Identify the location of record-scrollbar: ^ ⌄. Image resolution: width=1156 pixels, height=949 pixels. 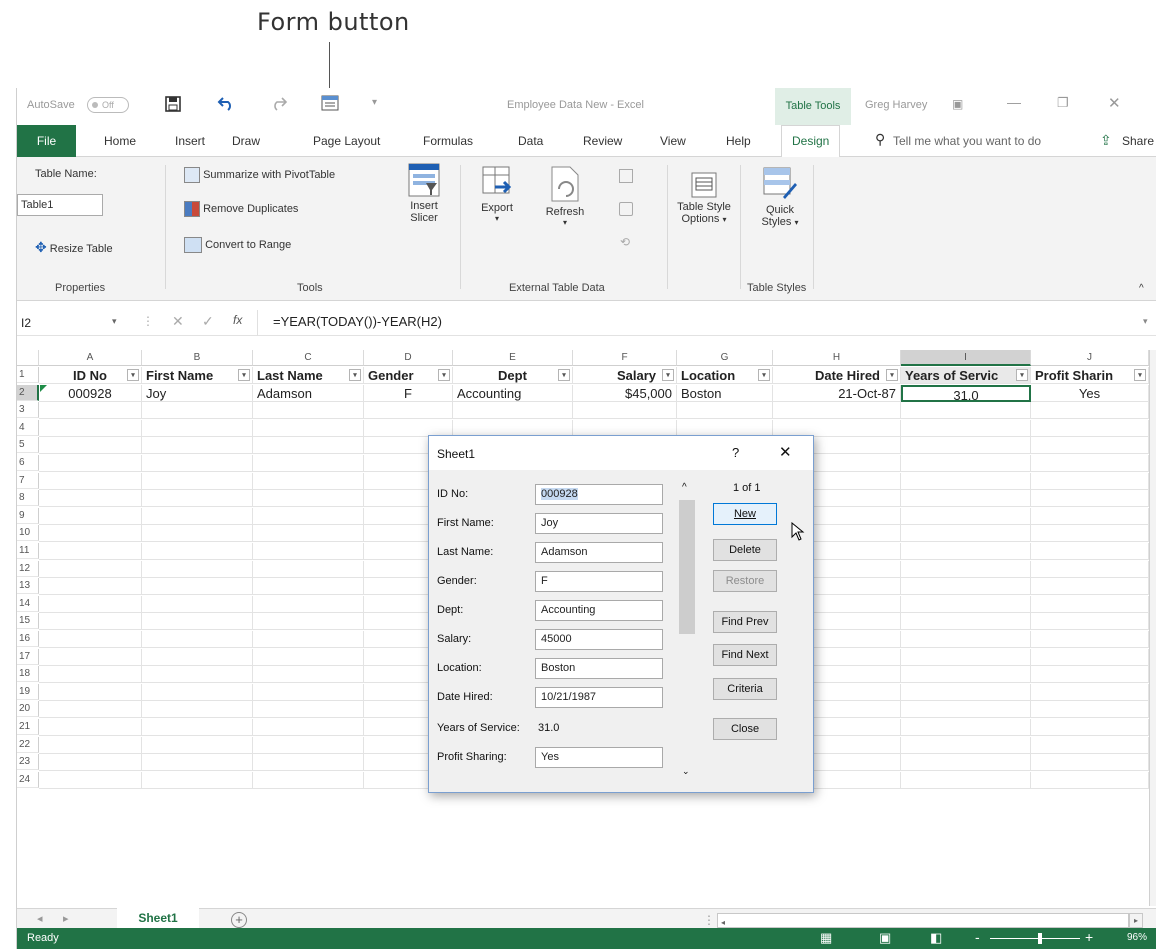
(687, 634).